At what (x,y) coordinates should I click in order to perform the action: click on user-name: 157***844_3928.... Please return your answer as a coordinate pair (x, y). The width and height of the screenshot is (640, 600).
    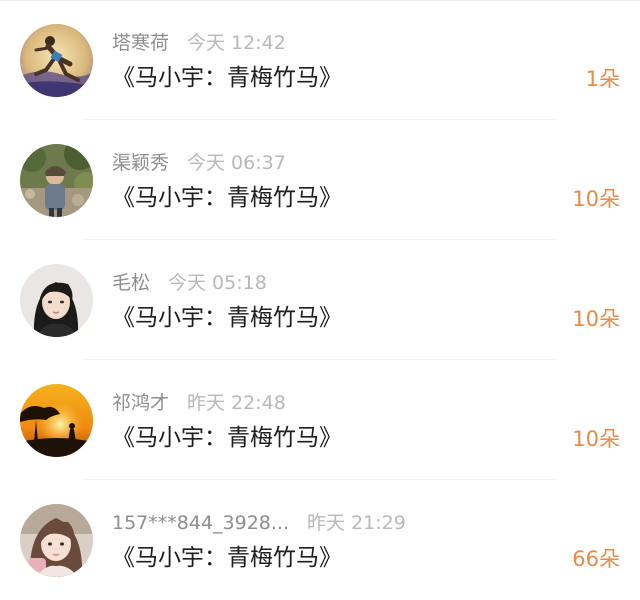
    Looking at the image, I should click on (200, 523).